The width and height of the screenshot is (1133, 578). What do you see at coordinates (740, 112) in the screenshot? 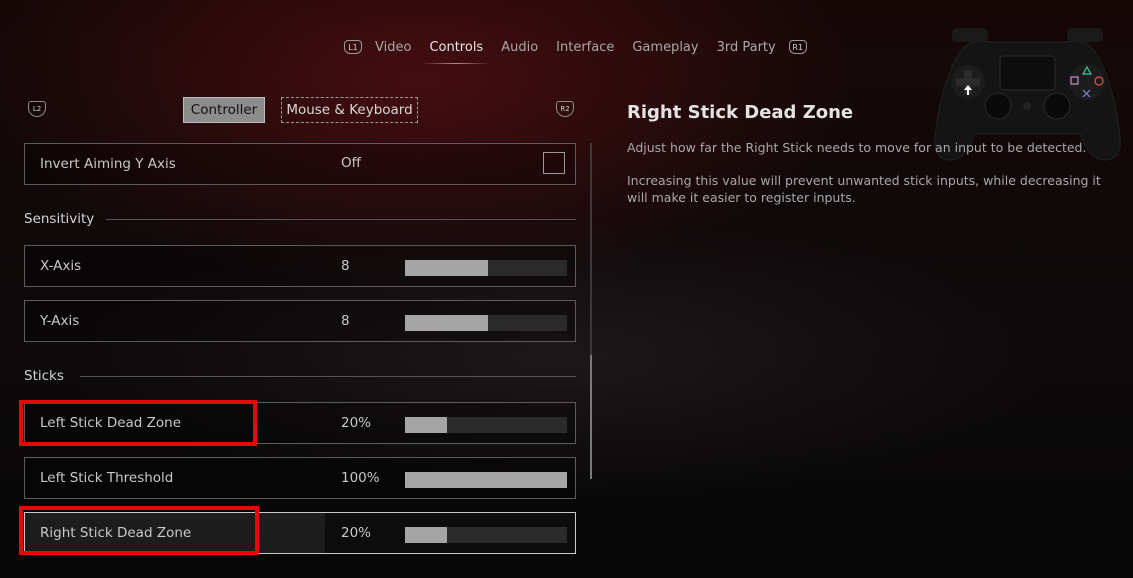
I see `detail-title: Right Stick Dead Zone` at bounding box center [740, 112].